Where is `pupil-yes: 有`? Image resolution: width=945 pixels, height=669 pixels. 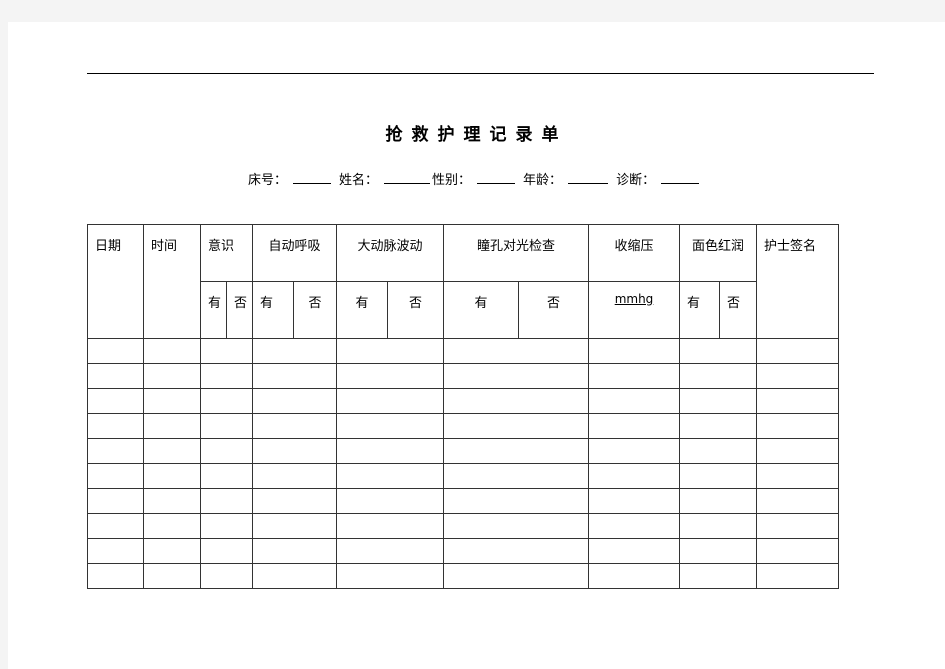 pupil-yes: 有 is located at coordinates (481, 310).